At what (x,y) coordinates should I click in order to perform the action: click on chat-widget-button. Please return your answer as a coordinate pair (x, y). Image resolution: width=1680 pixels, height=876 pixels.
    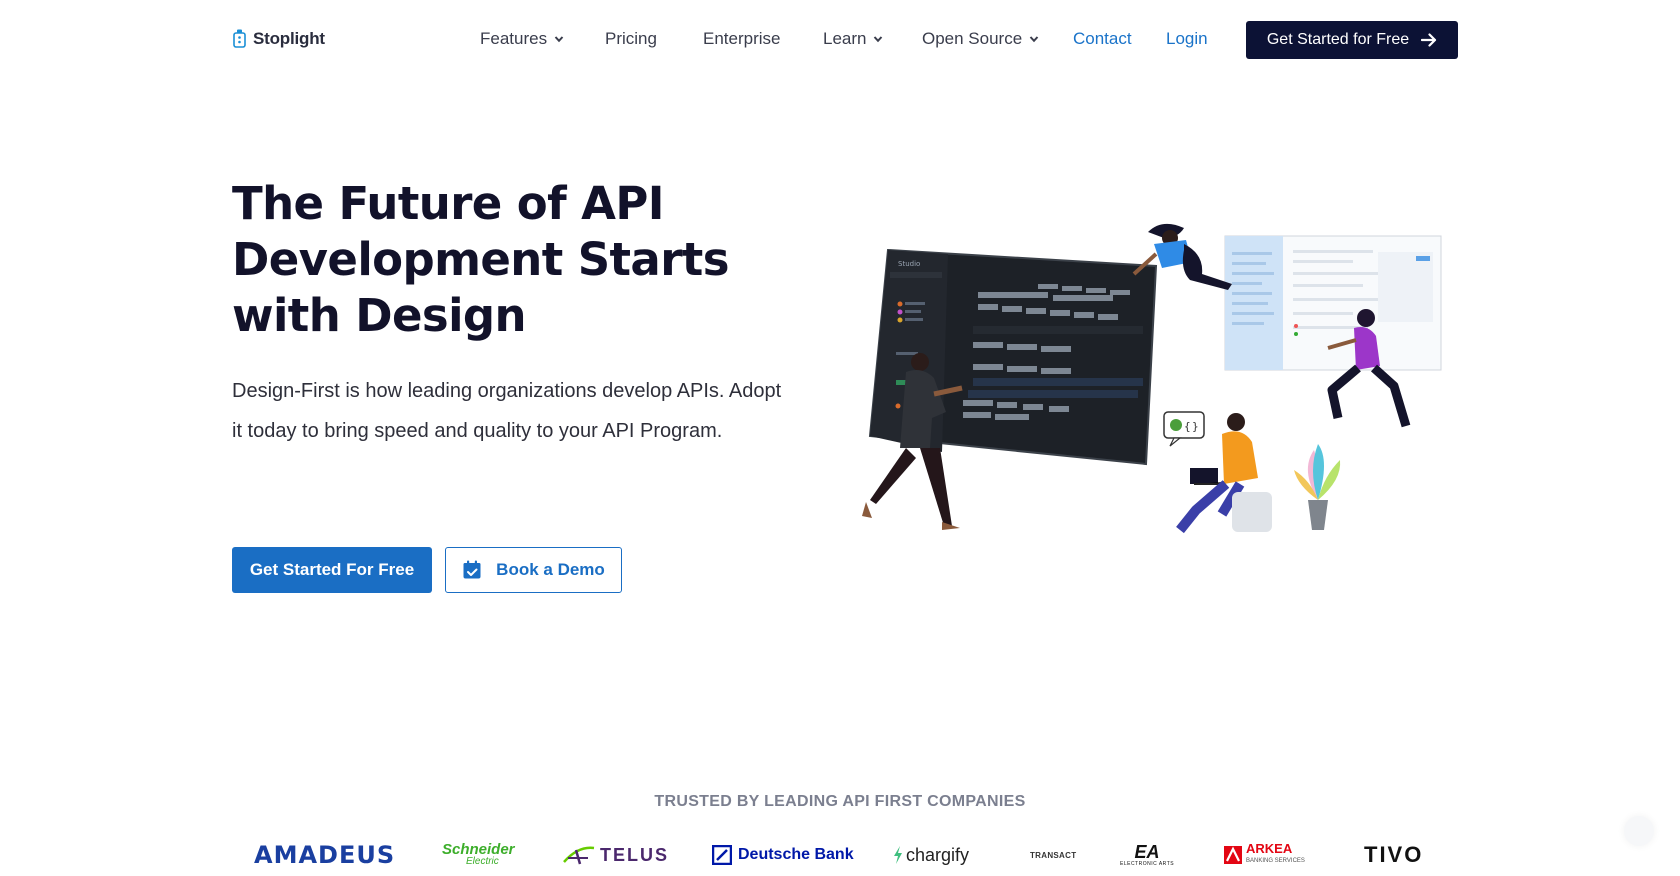
    Looking at the image, I should click on (1639, 831).